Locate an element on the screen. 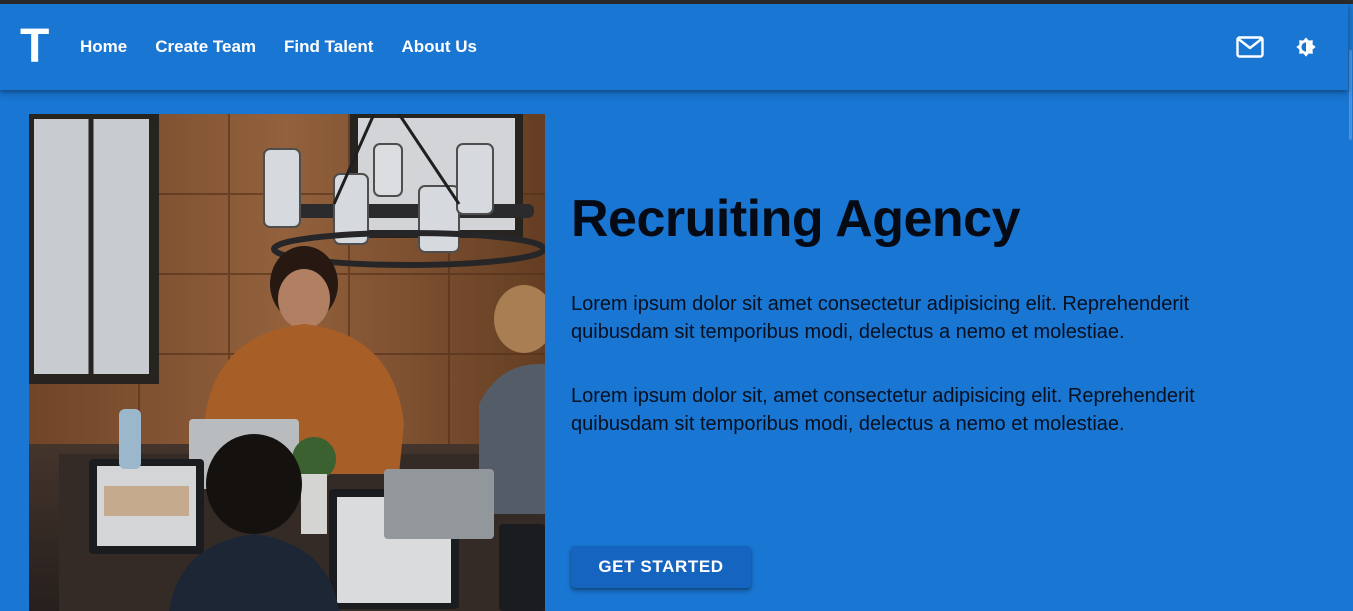  mail-icon is located at coordinates (1250, 47).